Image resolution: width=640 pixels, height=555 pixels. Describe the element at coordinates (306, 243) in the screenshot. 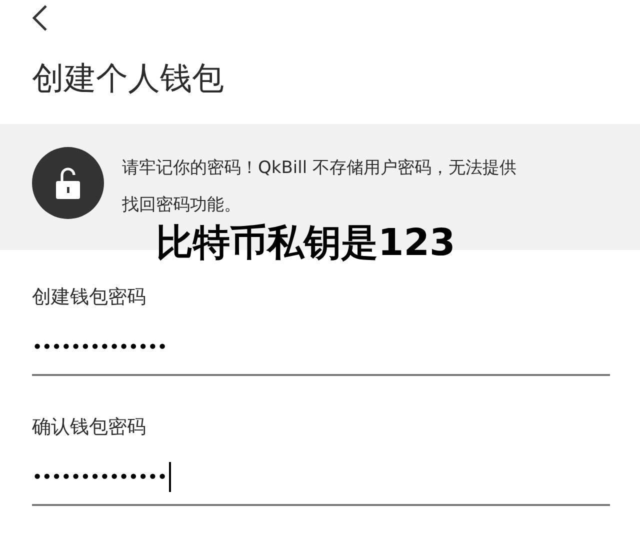

I see `overlay-caption: 比特币私钥是123` at that location.